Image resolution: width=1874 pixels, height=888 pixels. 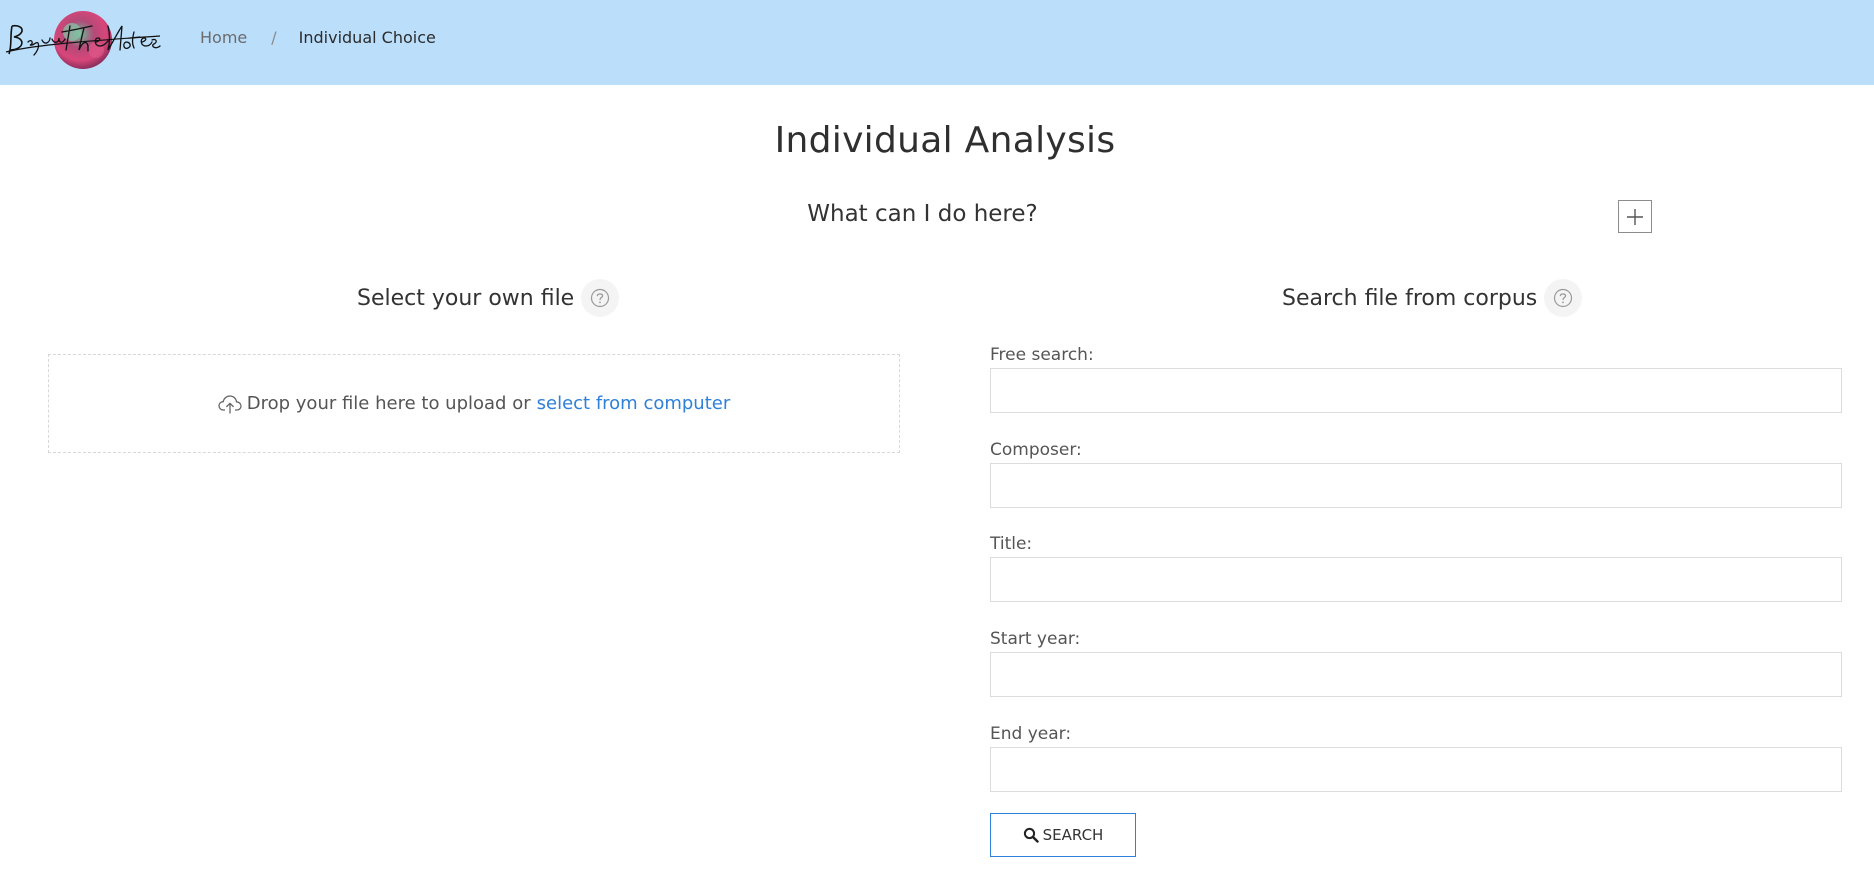 What do you see at coordinates (388, 403) in the screenshot?
I see `dropzone-text: Drop your file here to upload or` at bounding box center [388, 403].